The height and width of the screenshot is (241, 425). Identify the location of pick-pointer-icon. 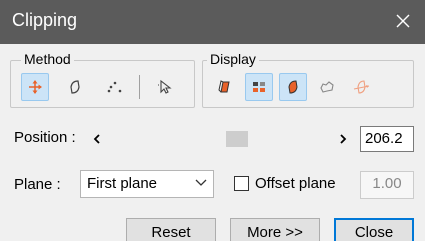
(165, 86).